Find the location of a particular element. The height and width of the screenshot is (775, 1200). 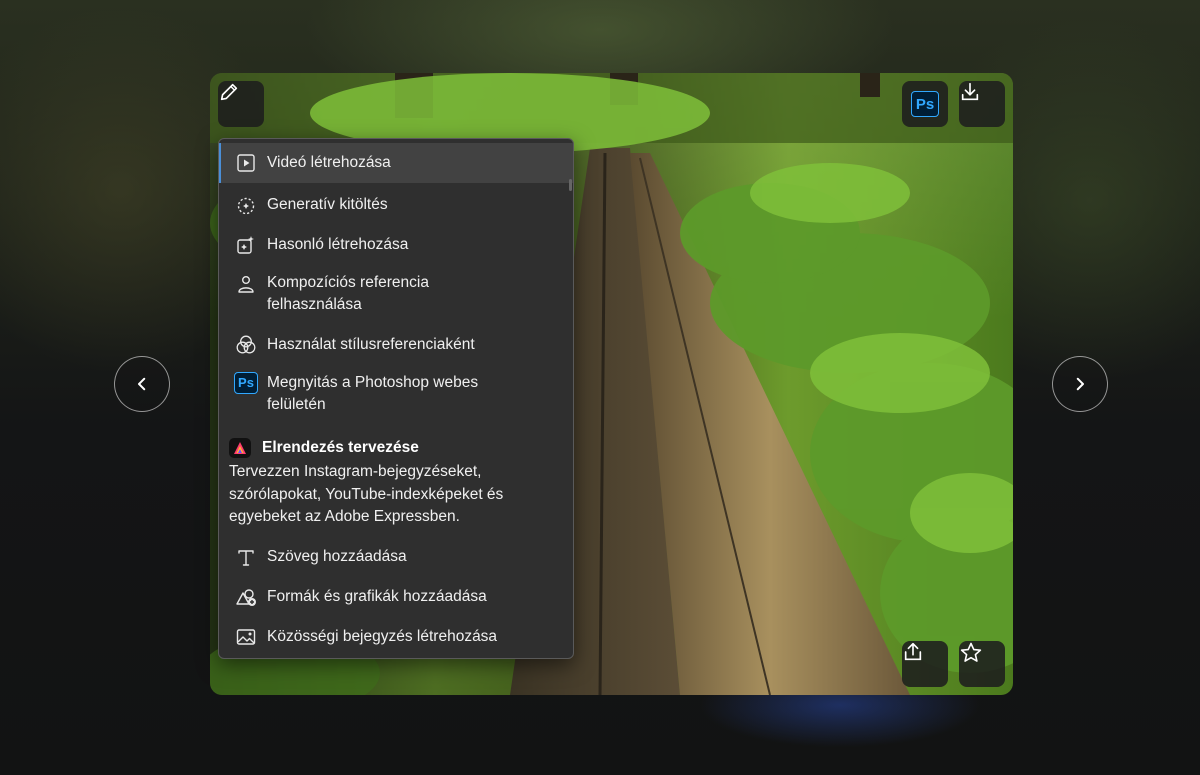

menu-scrollbar-thumb is located at coordinates (570, 185).